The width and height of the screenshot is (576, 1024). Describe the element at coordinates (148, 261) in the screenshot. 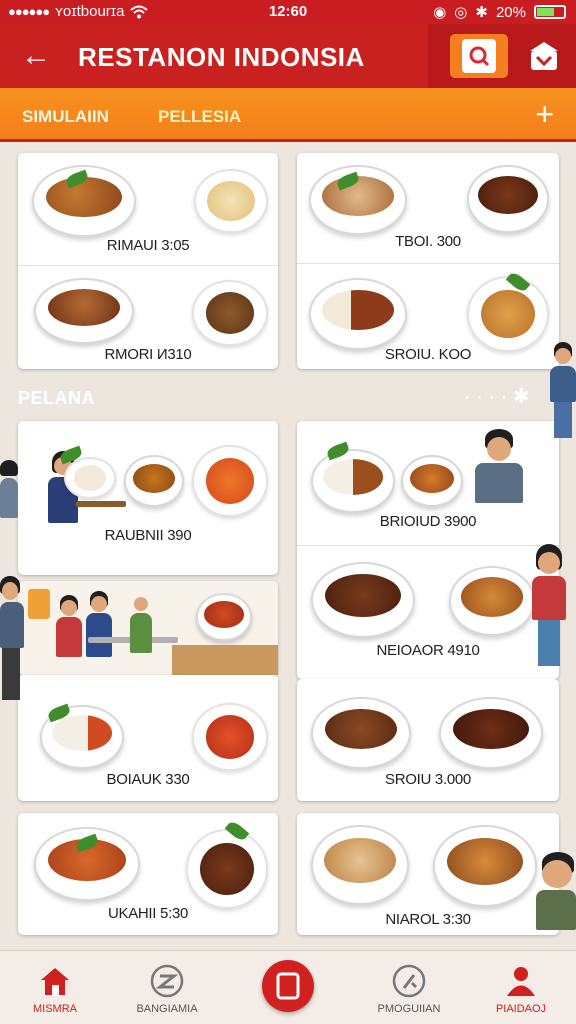

I see `menu-card: RIMAUI 3:05 RMORI И310` at that location.